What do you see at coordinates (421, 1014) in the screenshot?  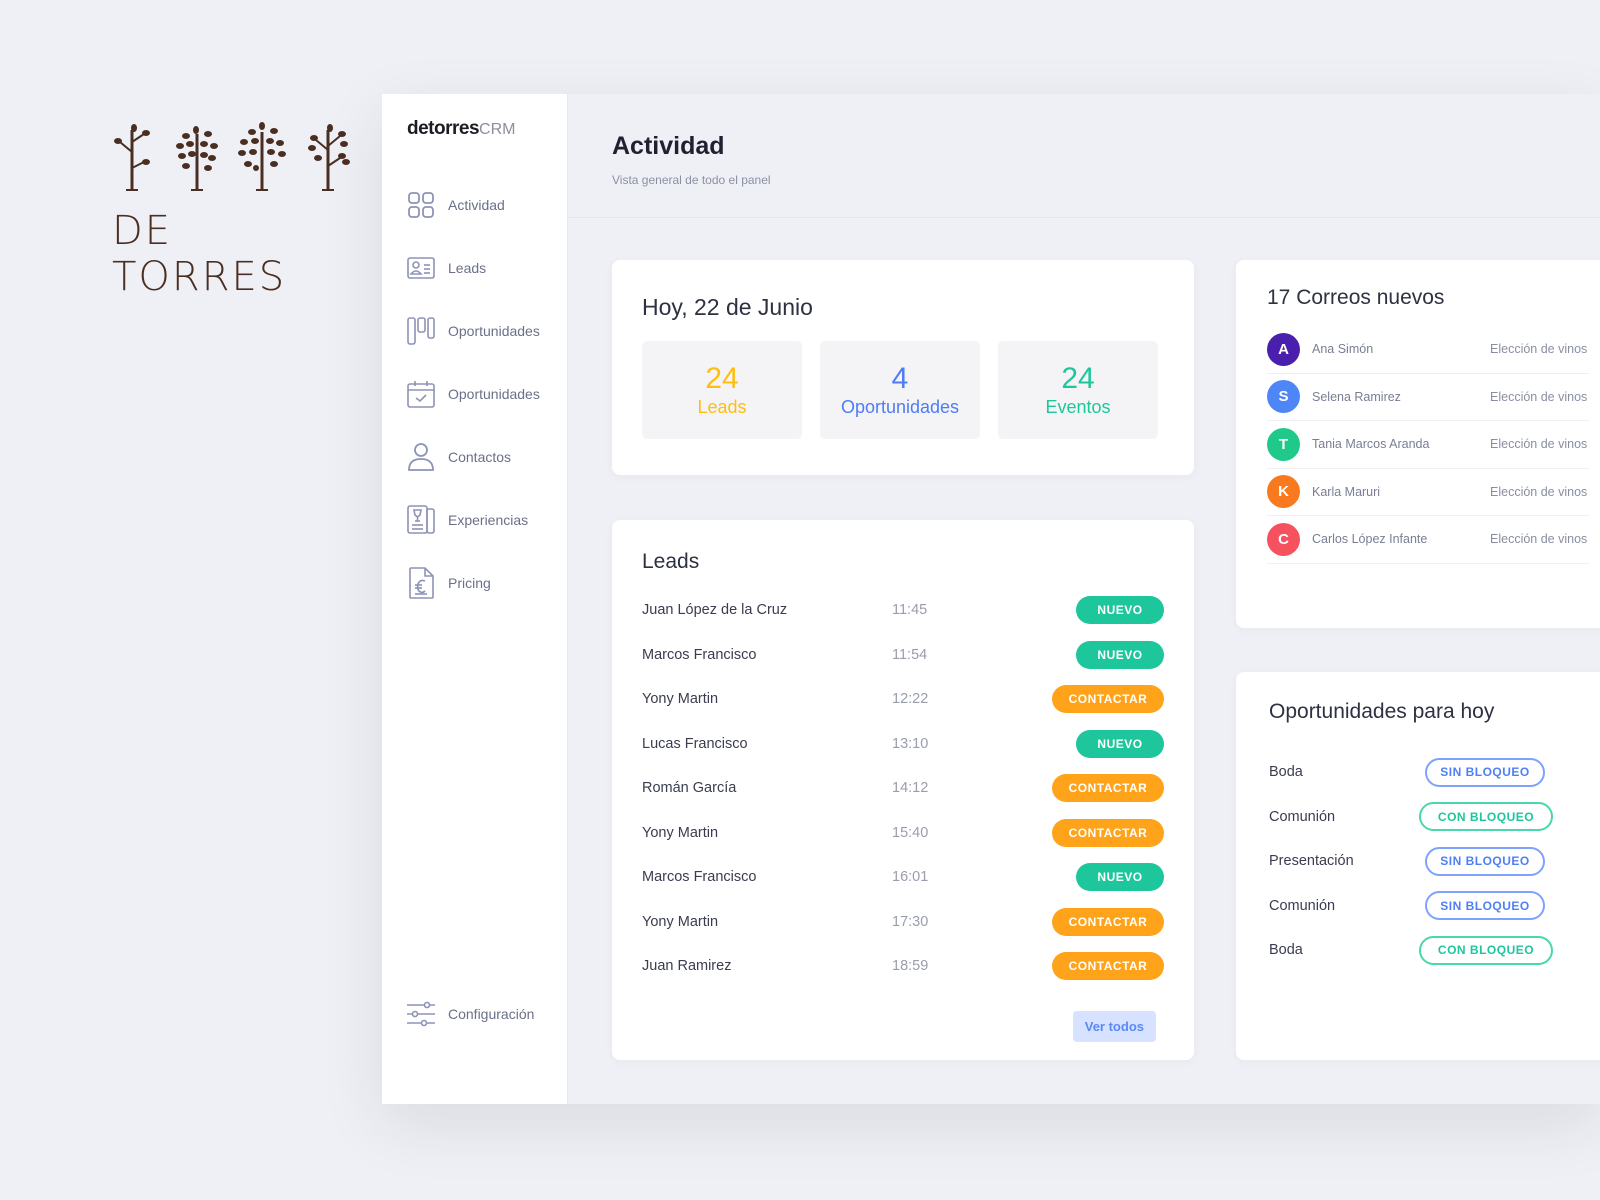 I see `sliders-icon` at bounding box center [421, 1014].